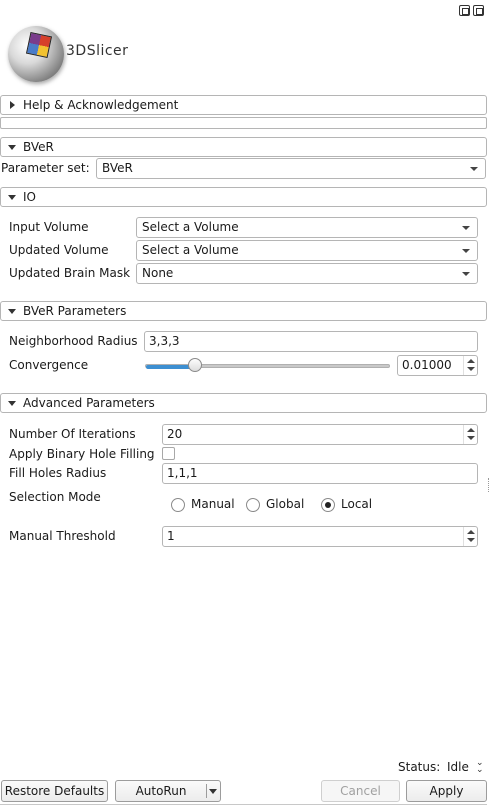 This screenshot has height=809, width=492. I want to click on updated-volume-combo: Select a Volume, so click(307, 250).